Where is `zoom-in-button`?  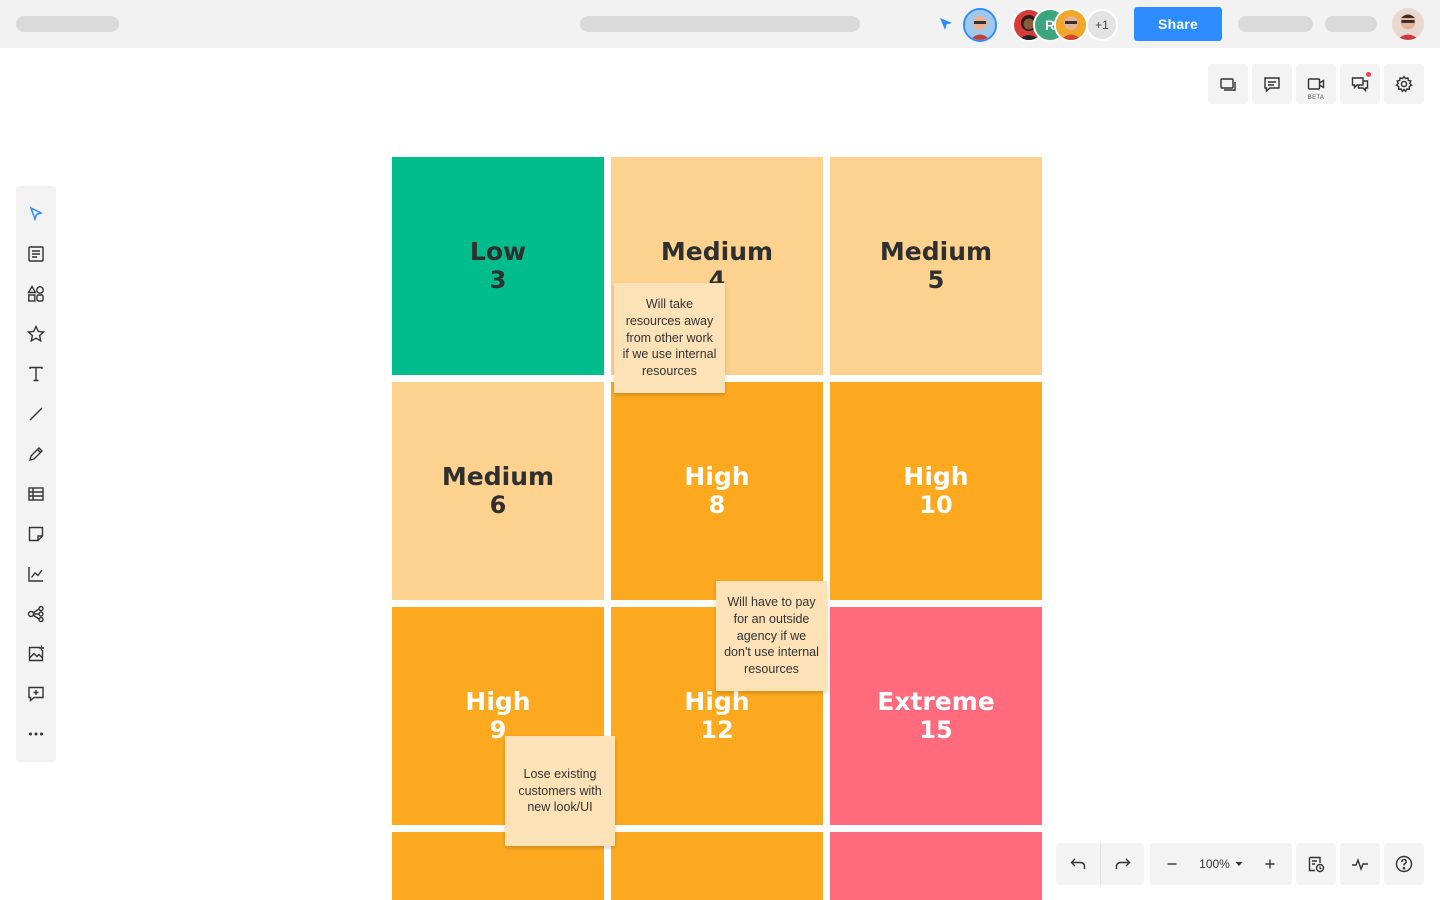 zoom-in-button is located at coordinates (1270, 864).